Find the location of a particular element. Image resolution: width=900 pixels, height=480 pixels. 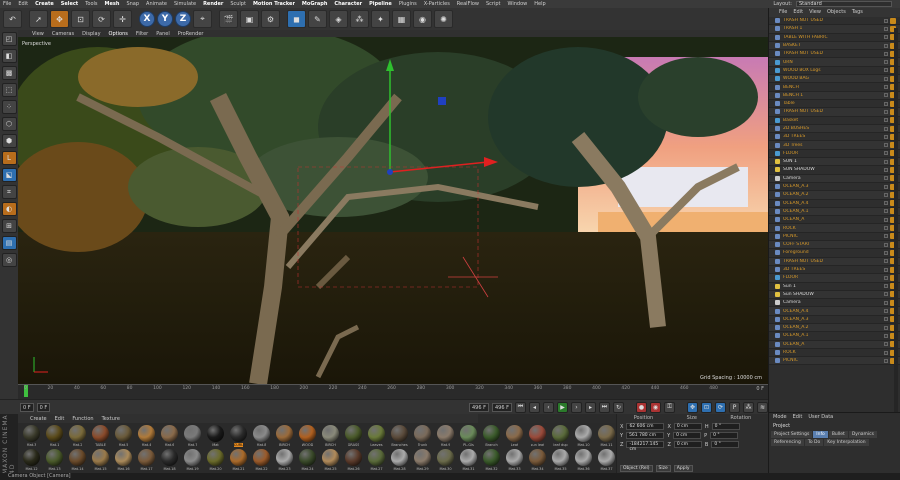

edges-mode-icon: ⬡ is located at coordinates (9, 124).